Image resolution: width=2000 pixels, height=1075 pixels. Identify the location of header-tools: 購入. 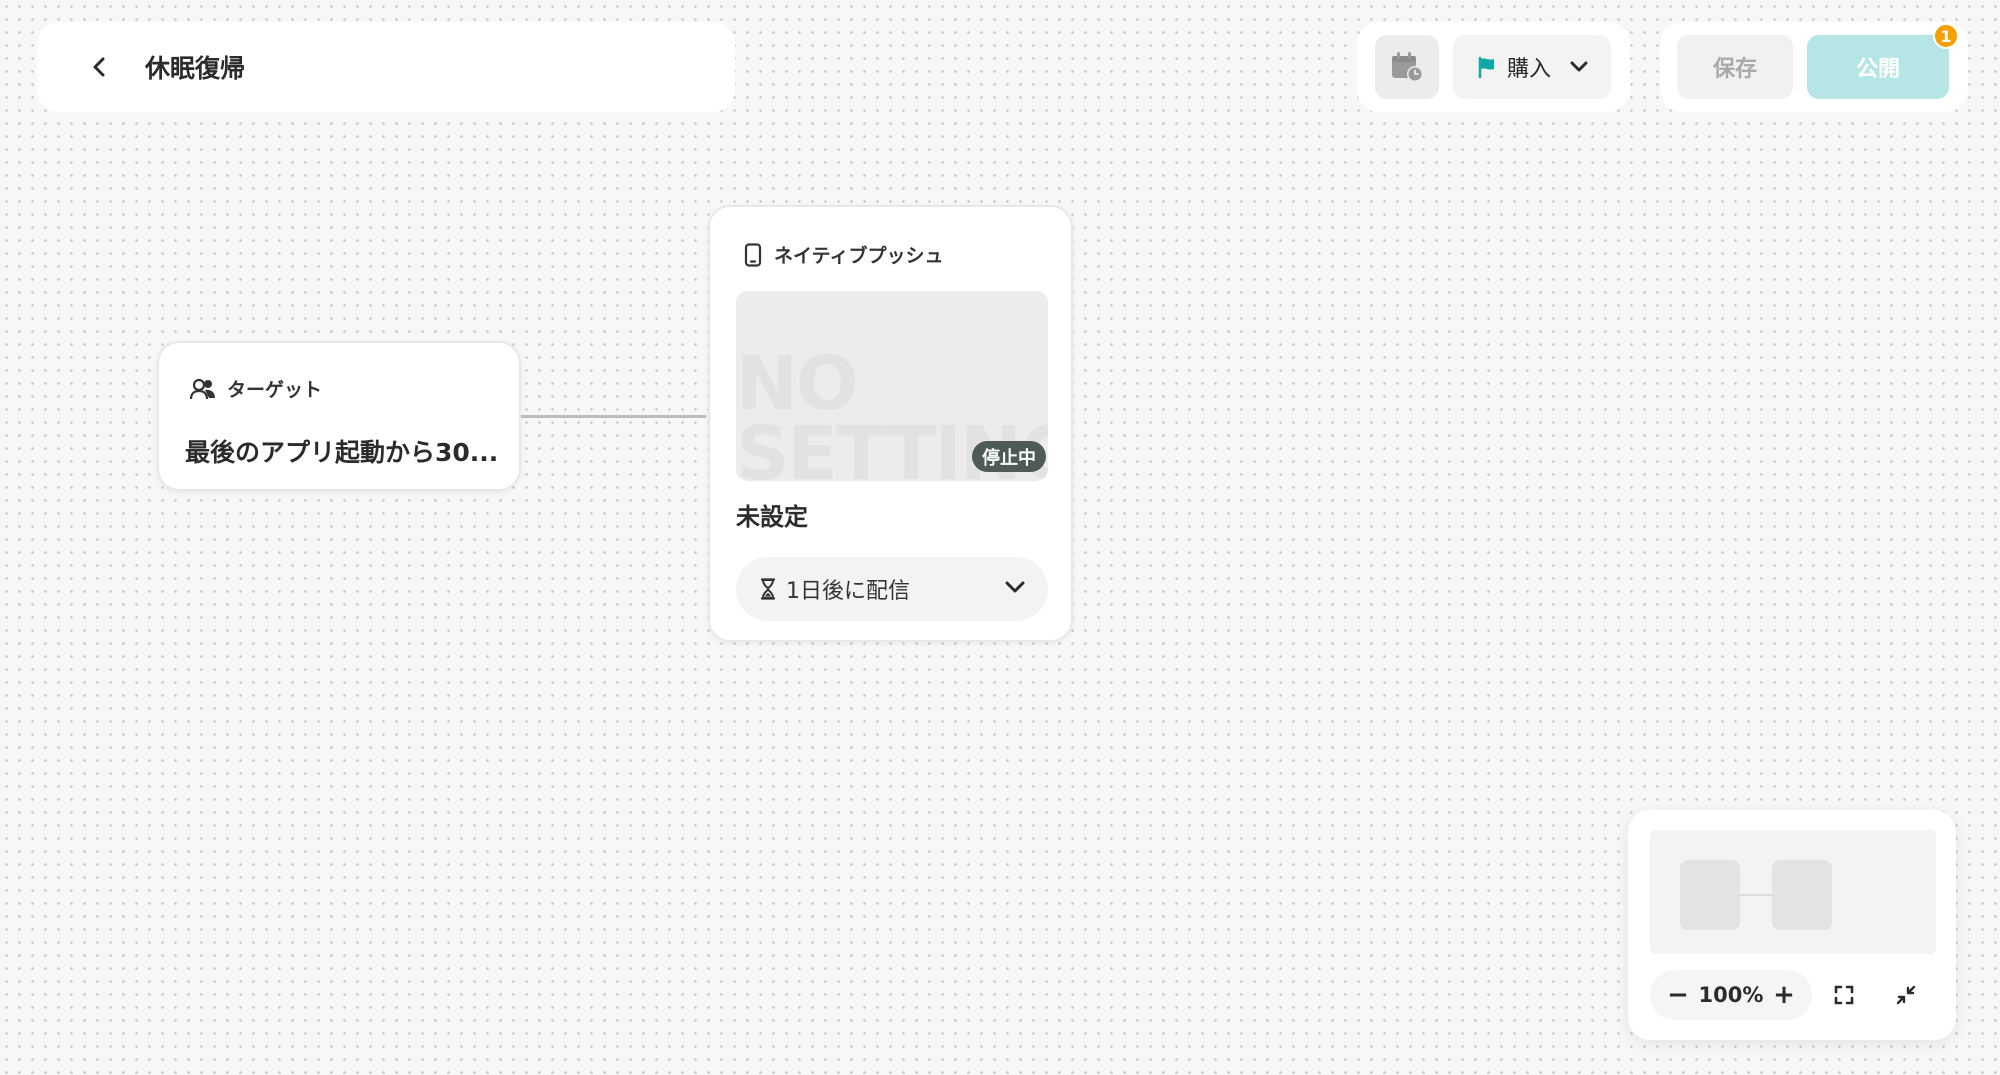
(1493, 67).